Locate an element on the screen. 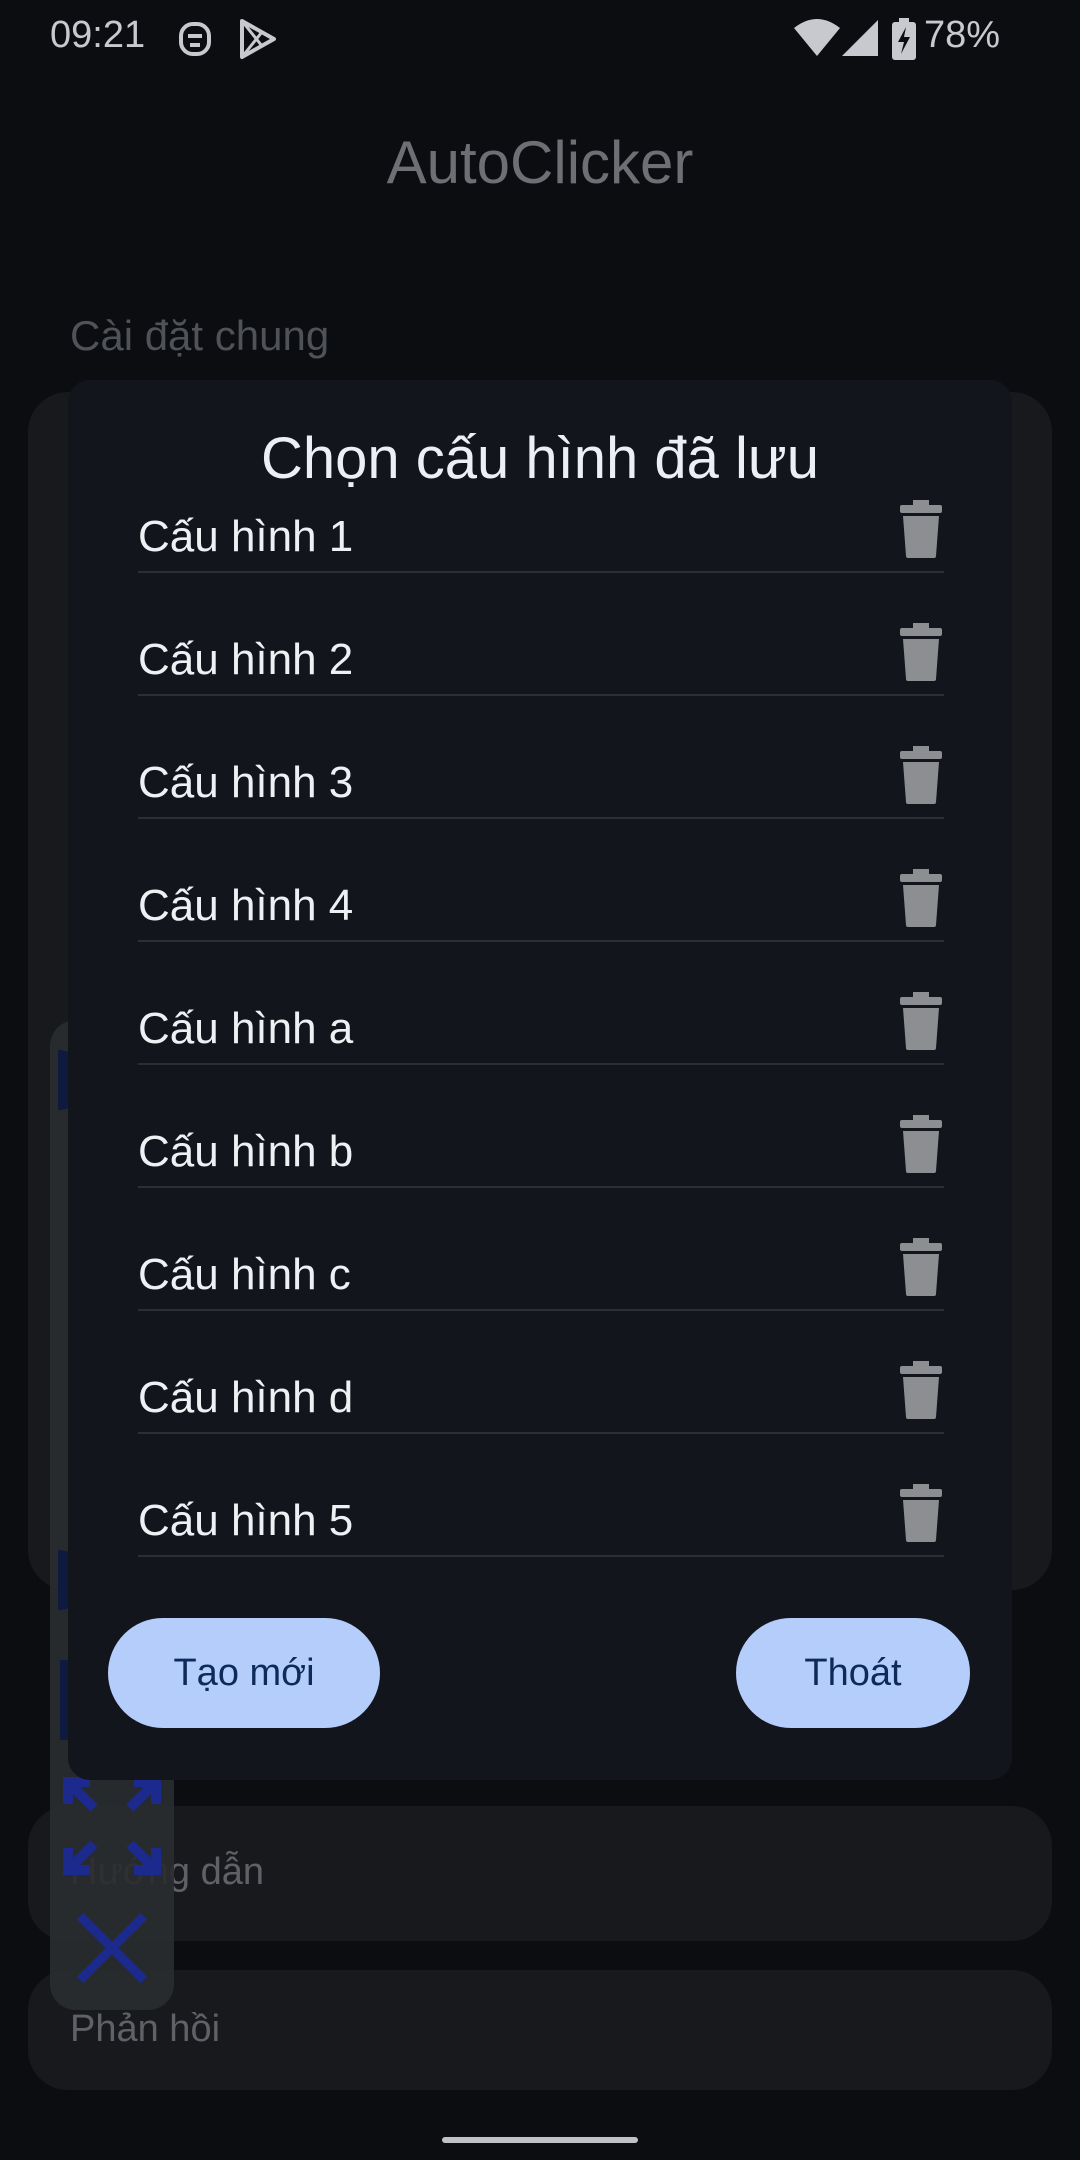  dialog-title: Chọn cấu hình đã lưu is located at coordinates (540, 458).